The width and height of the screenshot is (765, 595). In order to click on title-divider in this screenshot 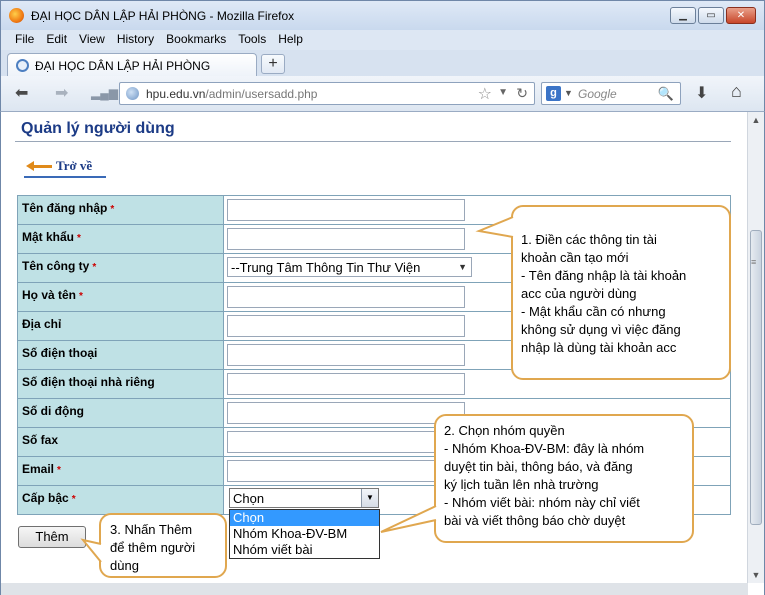, I will do `click(373, 141)`.